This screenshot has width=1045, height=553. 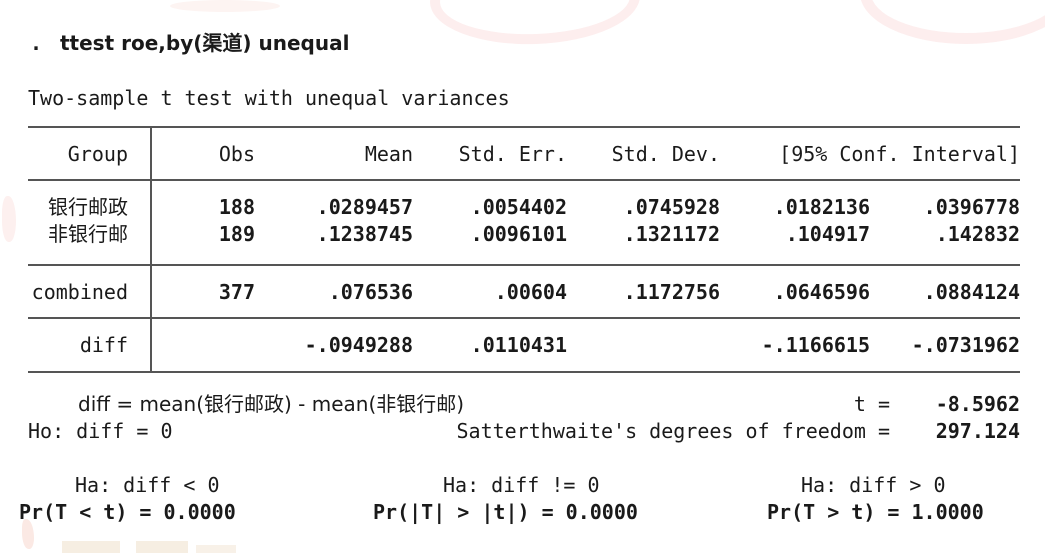 What do you see at coordinates (127, 512) in the screenshot?
I see `p-value-left: Pr(T < t) = 0.0000` at bounding box center [127, 512].